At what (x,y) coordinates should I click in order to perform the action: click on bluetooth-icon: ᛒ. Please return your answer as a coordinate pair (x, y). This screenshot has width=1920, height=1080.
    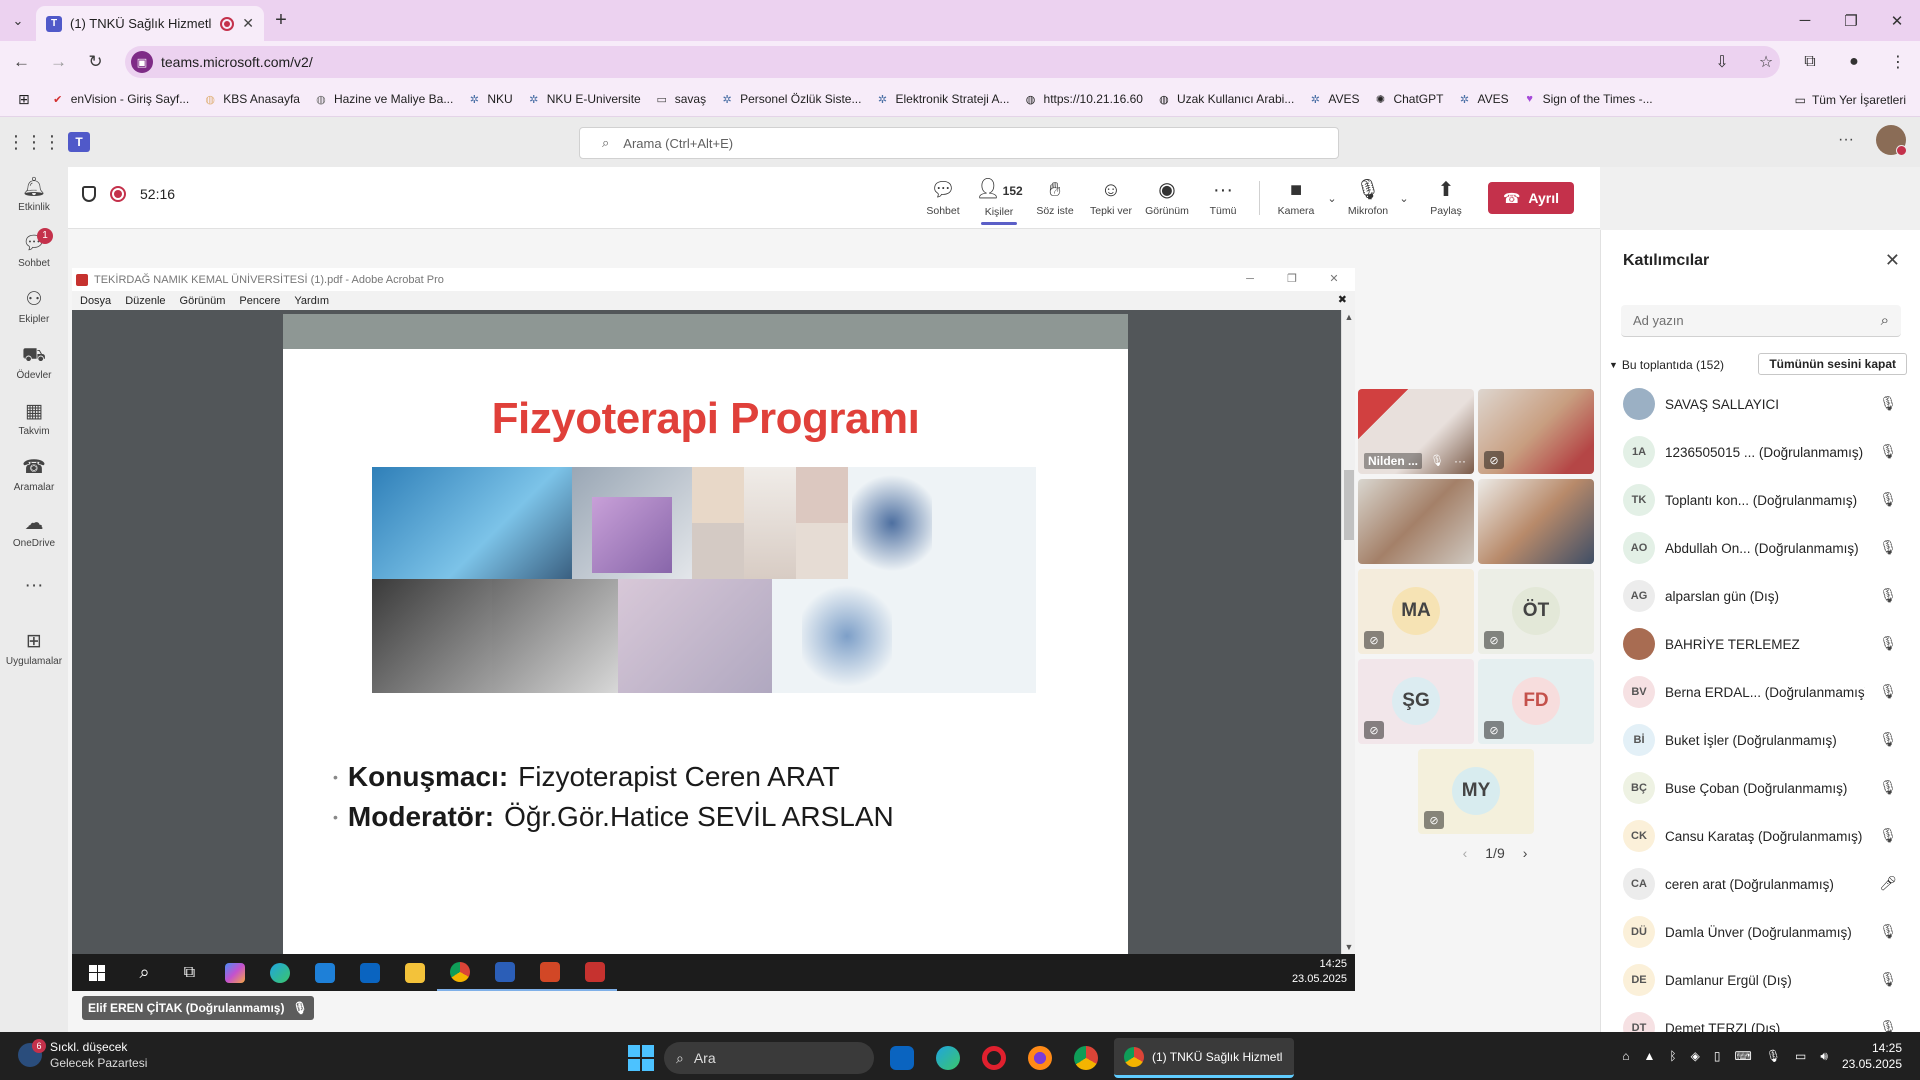
    Looking at the image, I should click on (1672, 1056).